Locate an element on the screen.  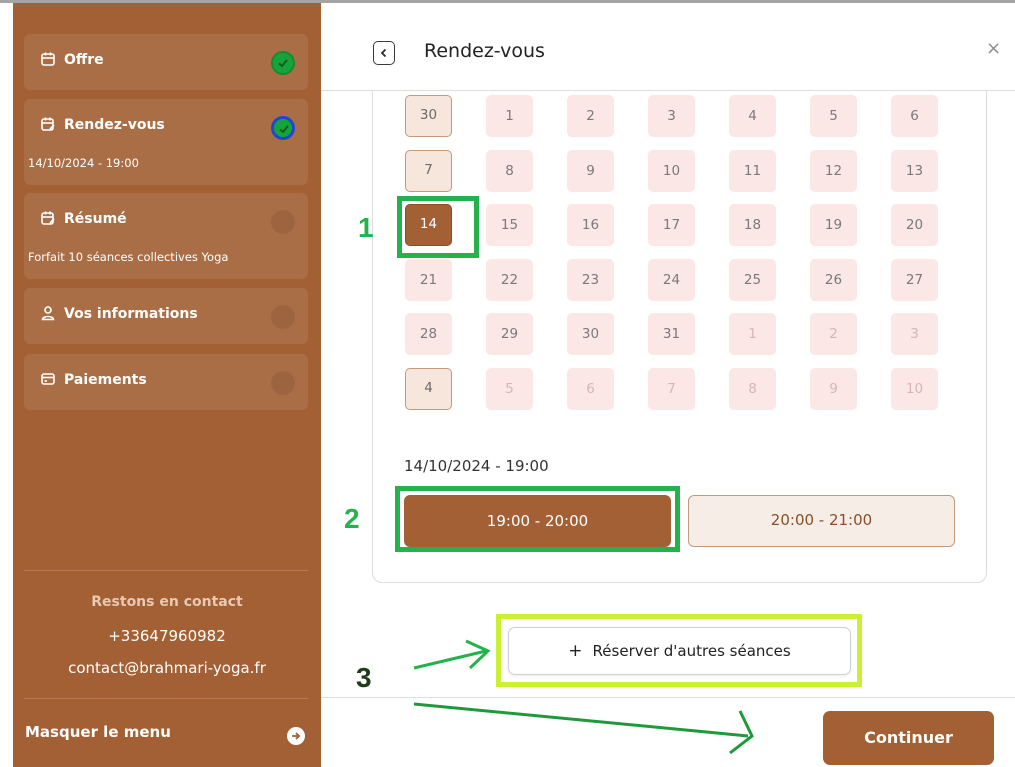
contact-heading: Restons en contact is located at coordinates (167, 602).